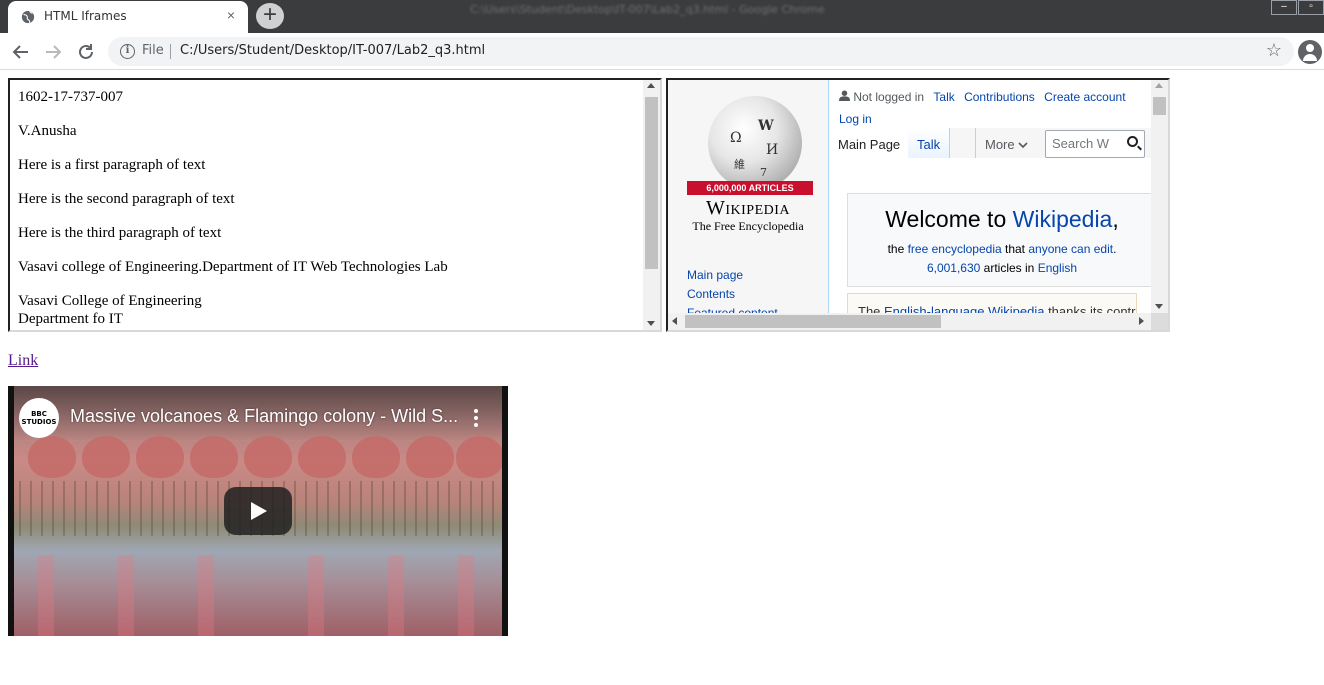 The height and width of the screenshot is (685, 1324). What do you see at coordinates (748, 226) in the screenshot?
I see `wikipedia-tagline: The Free Encyclopedia` at bounding box center [748, 226].